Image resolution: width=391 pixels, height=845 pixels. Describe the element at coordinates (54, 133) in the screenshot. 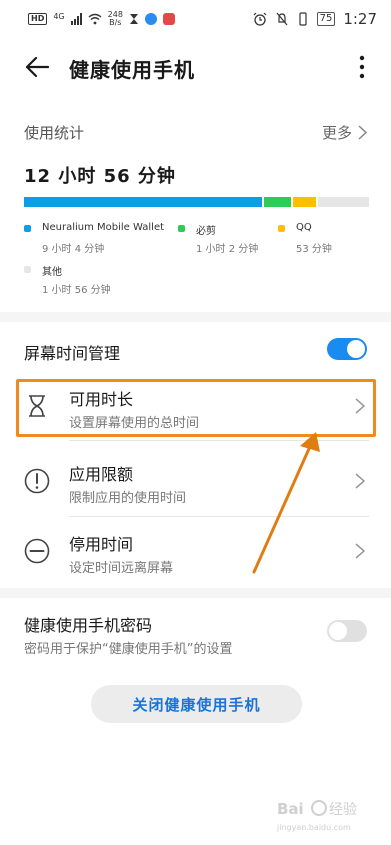

I see `usage-statistics-label: 使用统计` at that location.